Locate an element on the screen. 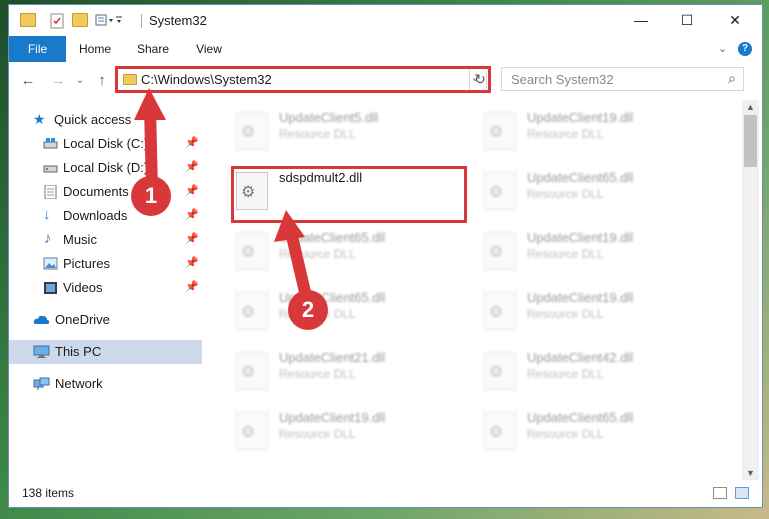 The height and width of the screenshot is (519, 769). forward-arrow-icon: → is located at coordinates (58, 81).